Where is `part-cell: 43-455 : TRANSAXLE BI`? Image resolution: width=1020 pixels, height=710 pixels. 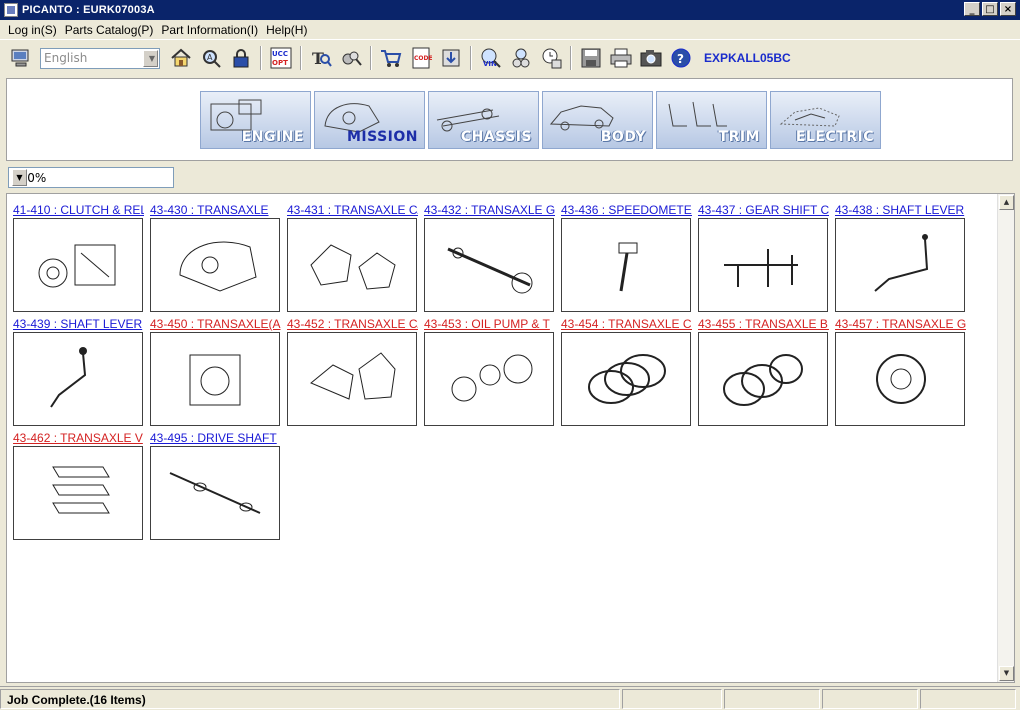
part-cell: 43-455 : TRANSAXLE BI is located at coordinates (763, 371).